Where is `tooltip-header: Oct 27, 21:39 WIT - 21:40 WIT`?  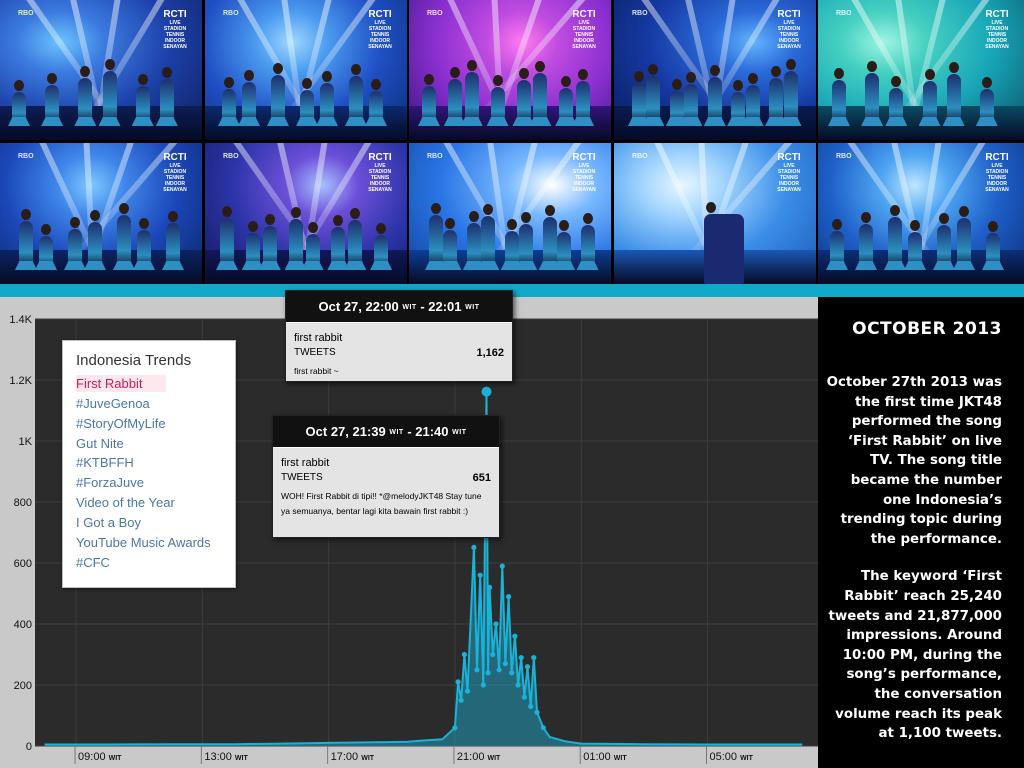
tooltip-header: Oct 27, 21:39 WIT - 21:40 WIT is located at coordinates (386, 431).